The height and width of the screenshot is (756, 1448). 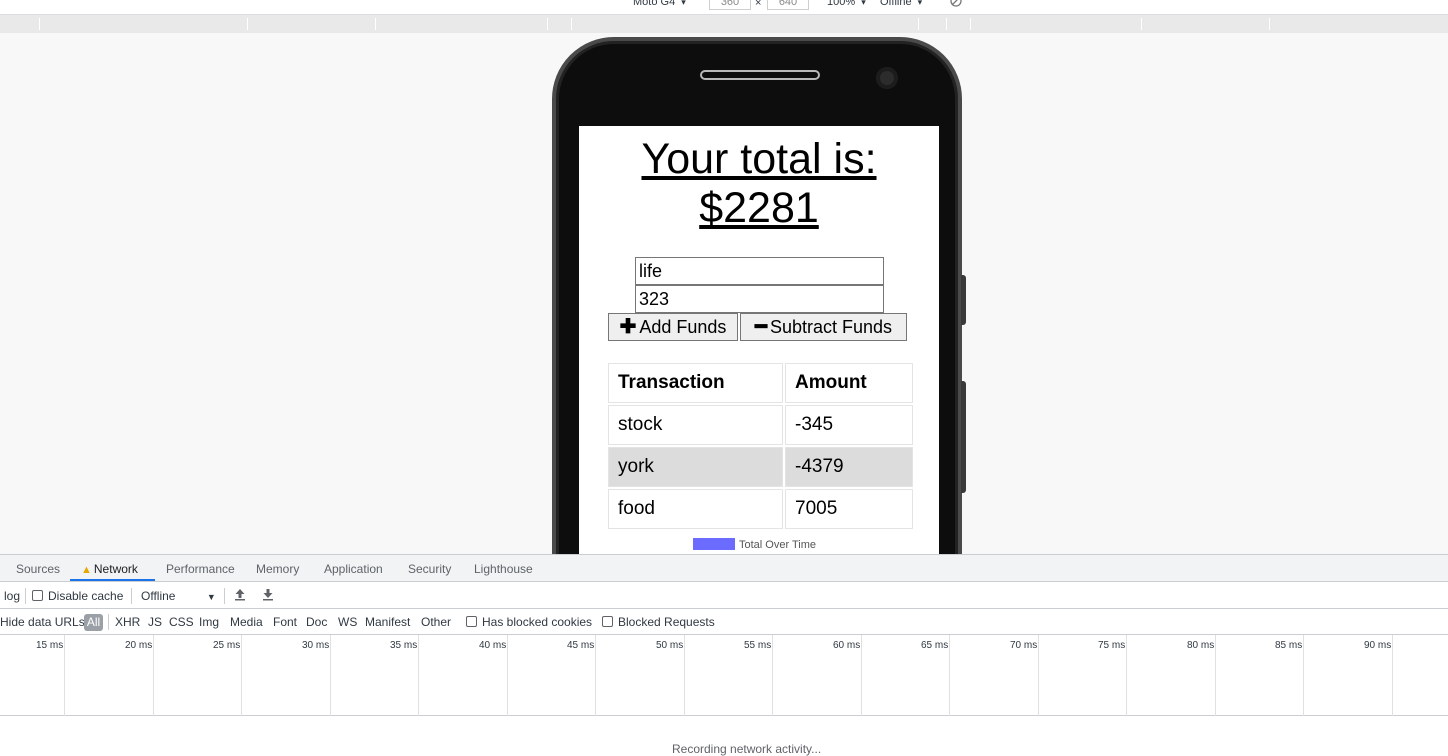 I want to click on chart-legend: Total Over Time, so click(x=754, y=544).